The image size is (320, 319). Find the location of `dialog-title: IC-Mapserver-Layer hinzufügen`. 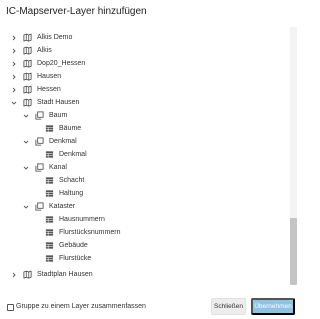

dialog-title: IC-Mapserver-Layer hinzufügen is located at coordinates (76, 11).